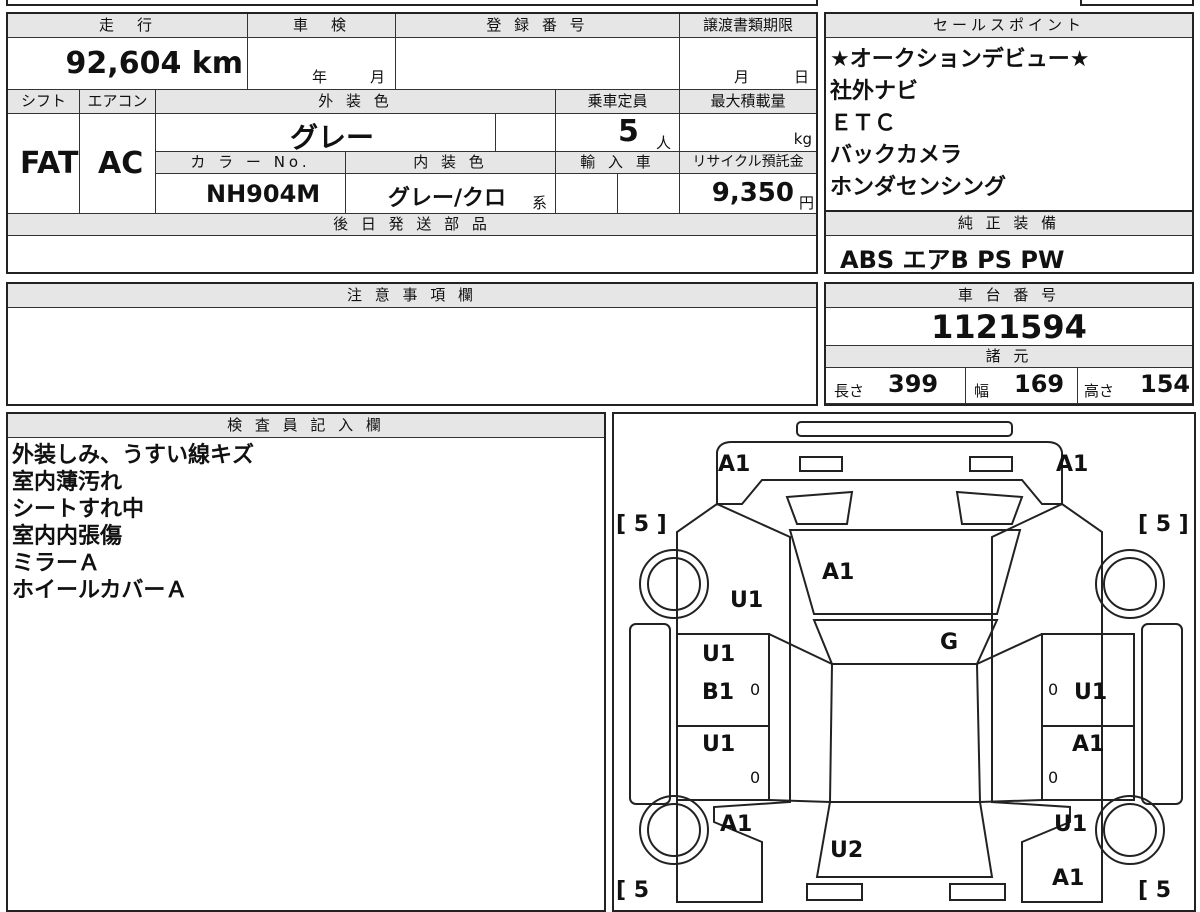 The height and width of the screenshot is (912, 1200). Describe the element at coordinates (742, 77) in the screenshot. I see `transfer-month-label: 月` at that location.